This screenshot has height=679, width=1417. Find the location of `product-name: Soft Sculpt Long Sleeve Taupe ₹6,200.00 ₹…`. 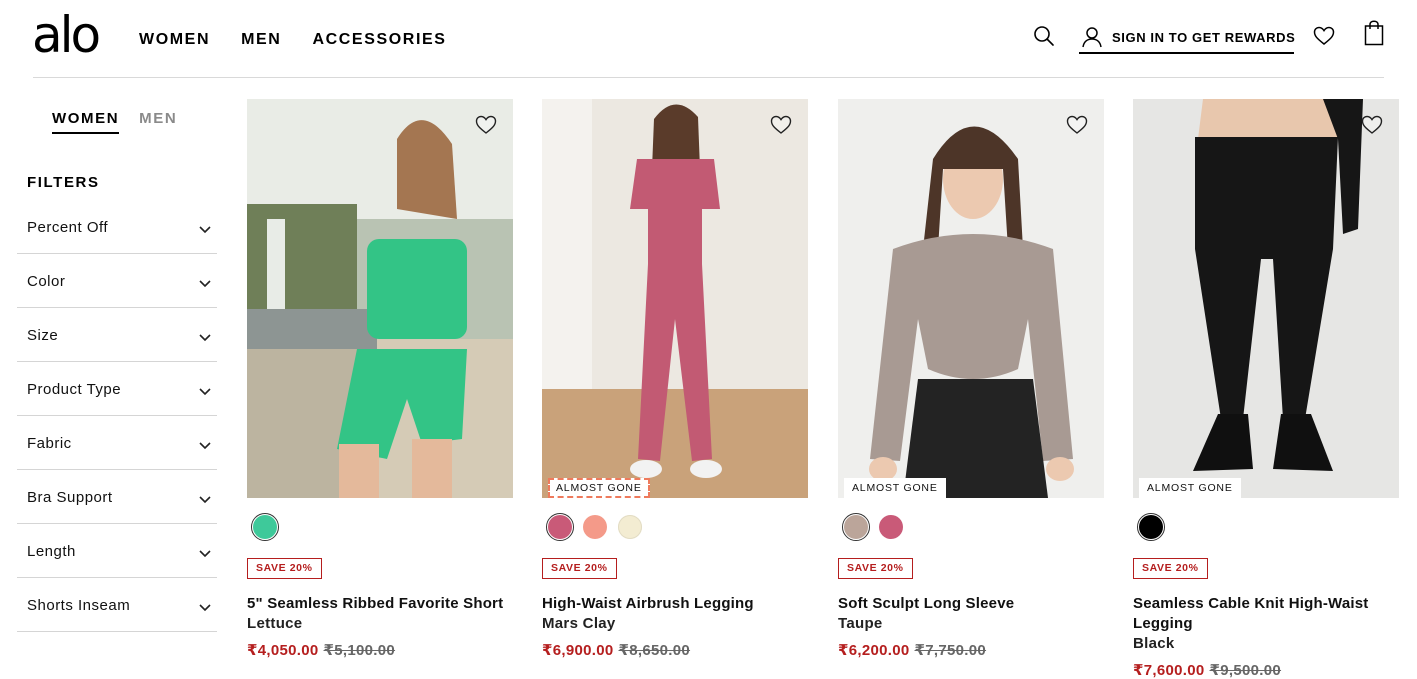

product-name: Soft Sculpt Long Sleeve Taupe ₹6,200.00 ₹… is located at coordinates (971, 627).